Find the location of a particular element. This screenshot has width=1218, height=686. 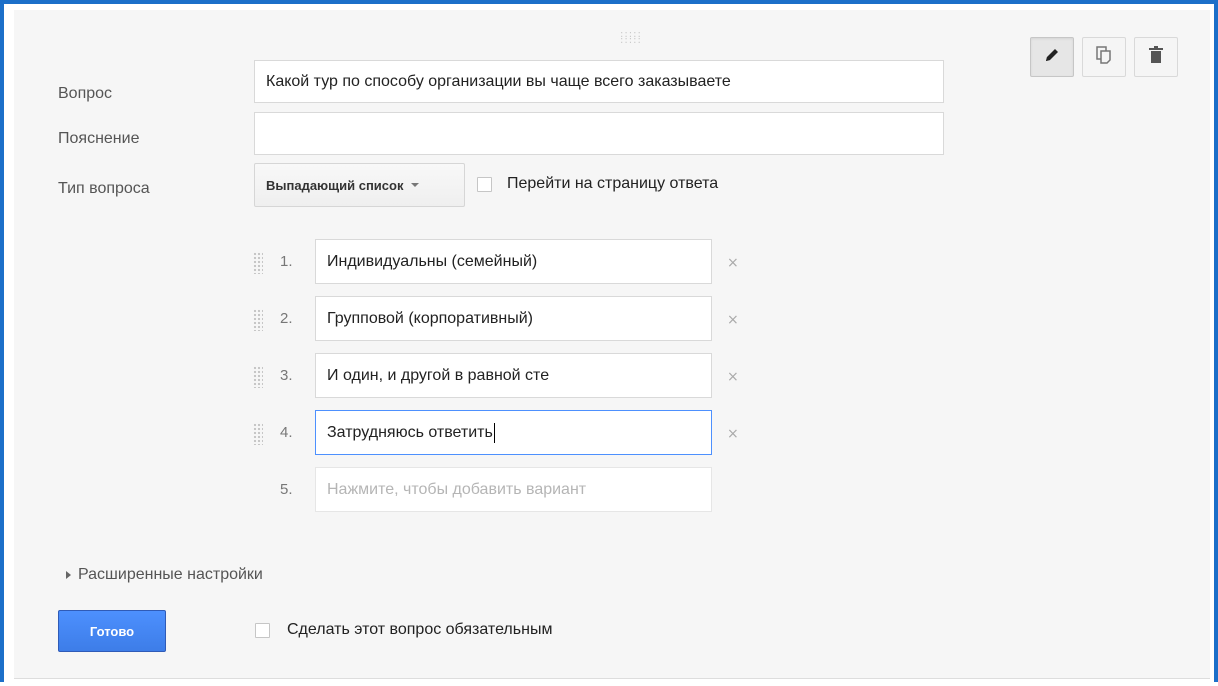

chevron-down-icon is located at coordinates (415, 185).